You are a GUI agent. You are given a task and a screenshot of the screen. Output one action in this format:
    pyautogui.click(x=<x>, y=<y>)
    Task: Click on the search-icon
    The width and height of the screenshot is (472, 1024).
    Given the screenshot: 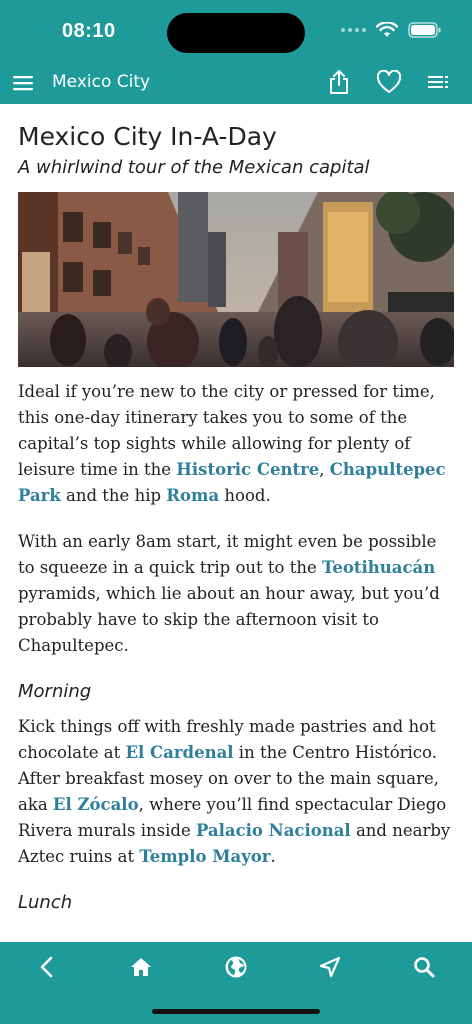 What is the action you would take?
    pyautogui.click(x=424, y=967)
    